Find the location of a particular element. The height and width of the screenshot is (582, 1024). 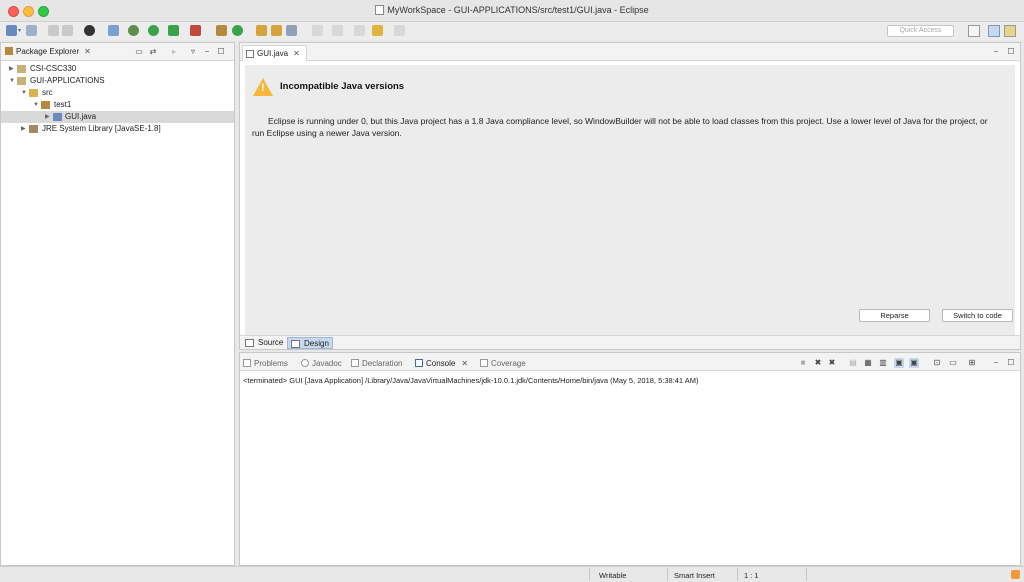

tab-coverage: Coverage is located at coordinates (503, 363).